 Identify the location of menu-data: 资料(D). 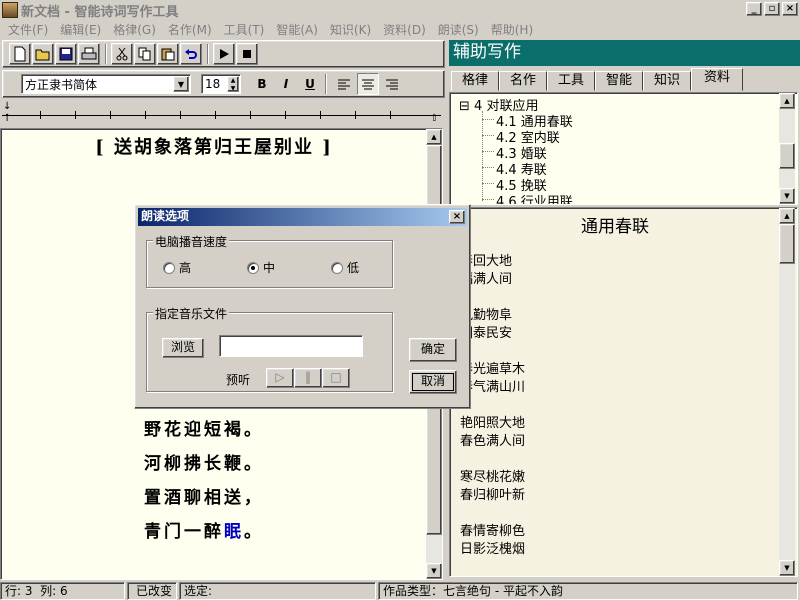
(404, 29).